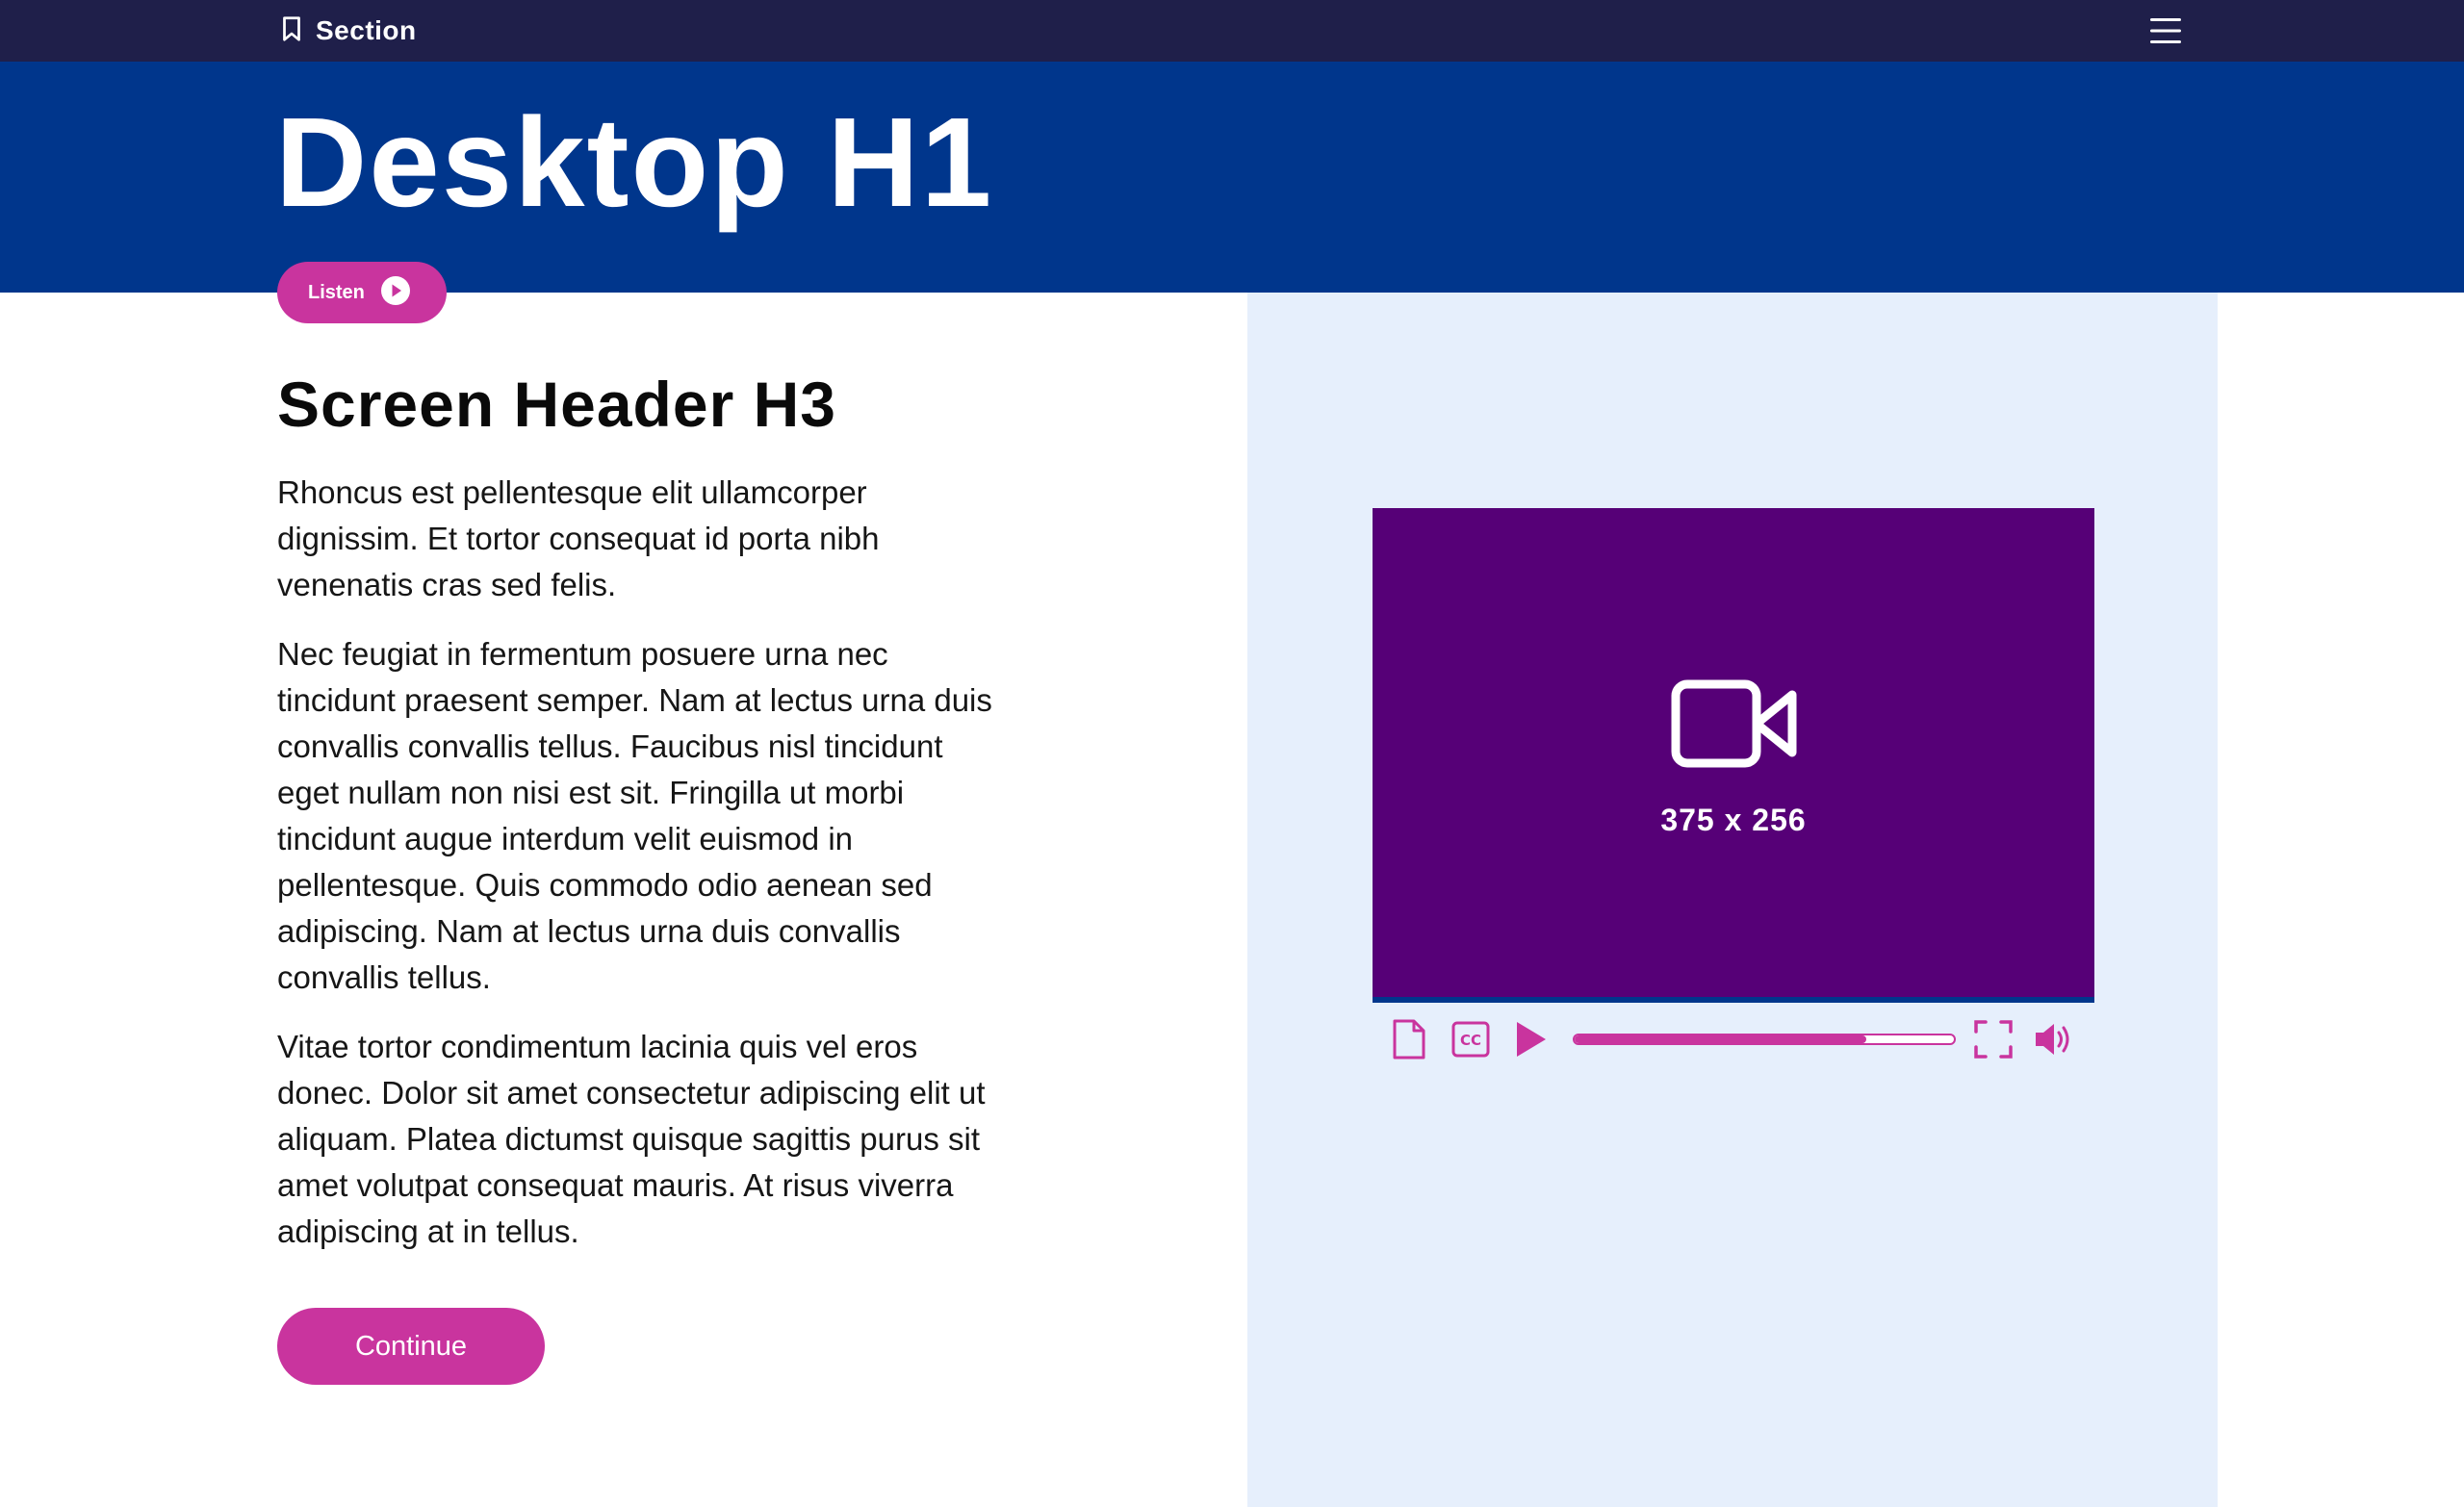 The width and height of the screenshot is (2464, 1507). I want to click on volume-icon, so click(2052, 1039).